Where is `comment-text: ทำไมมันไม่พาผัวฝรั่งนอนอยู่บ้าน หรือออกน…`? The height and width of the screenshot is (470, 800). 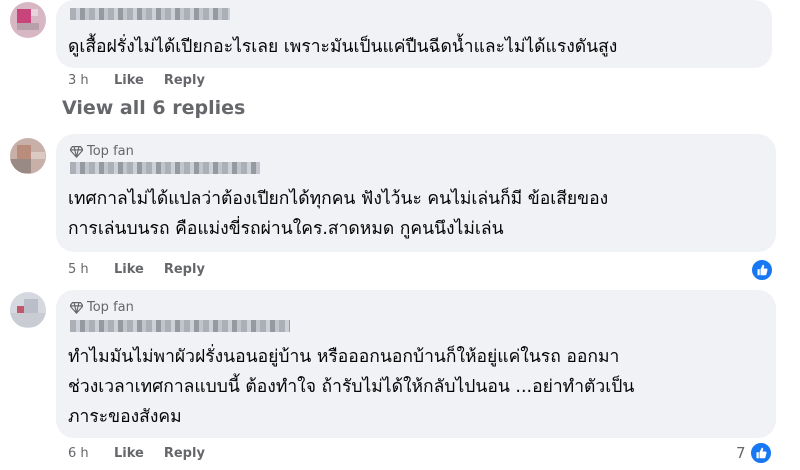
comment-text: ทำไมมันไม่พาผัวฝรั่งนอนอยู่บ้าน หรือออกน… is located at coordinates (351, 387).